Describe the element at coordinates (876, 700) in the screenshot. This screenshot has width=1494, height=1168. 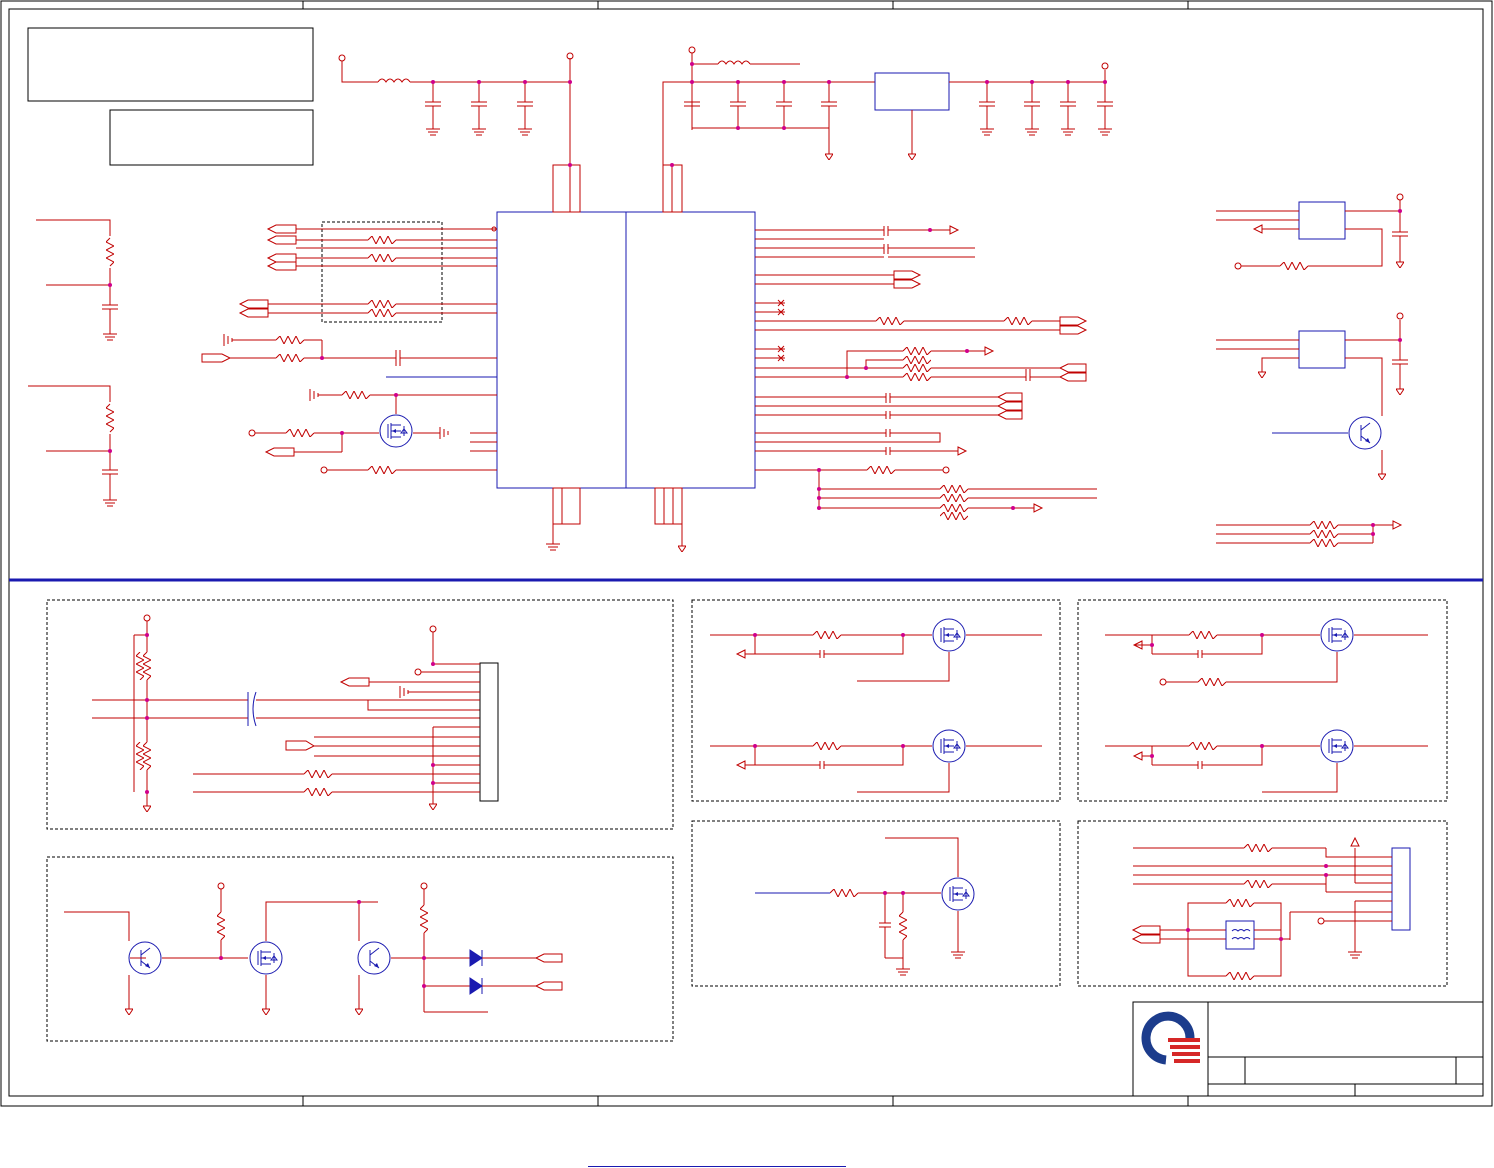
I see `mosfet-pair-left` at that location.